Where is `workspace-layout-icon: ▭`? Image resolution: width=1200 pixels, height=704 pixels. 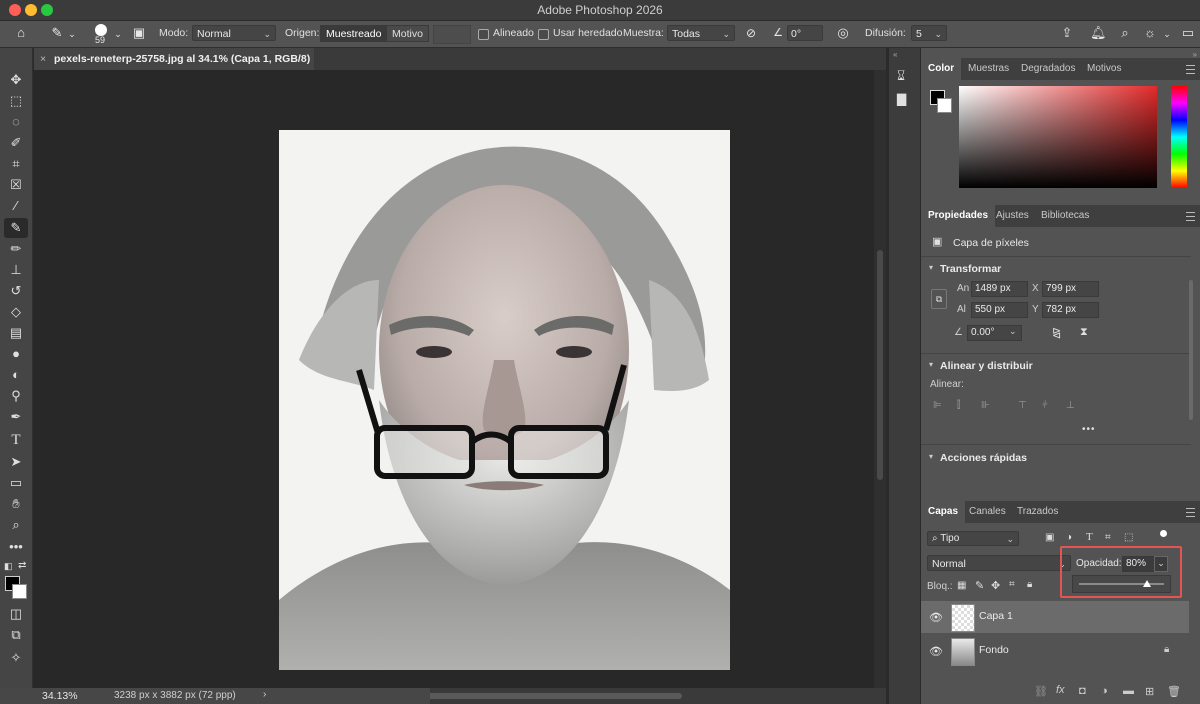
workspace-layout-icon: ▭ is located at coordinates (1188, 33).